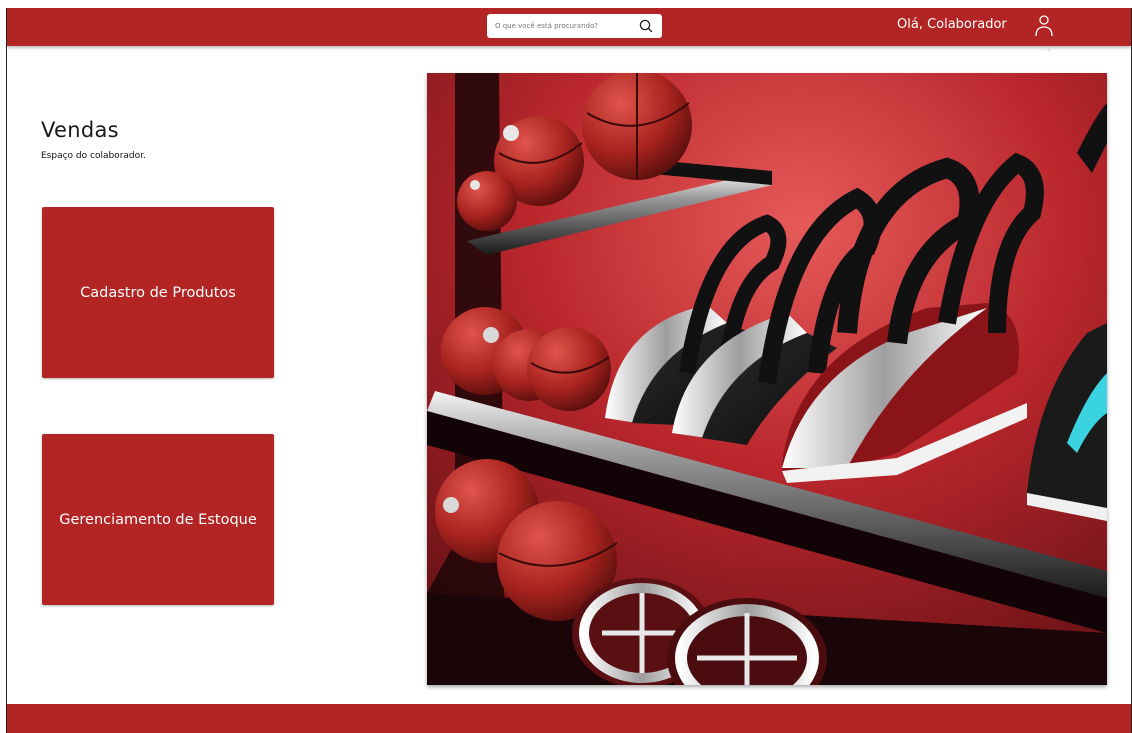 This screenshot has height=733, width=1132. I want to click on search-box, so click(574, 26).